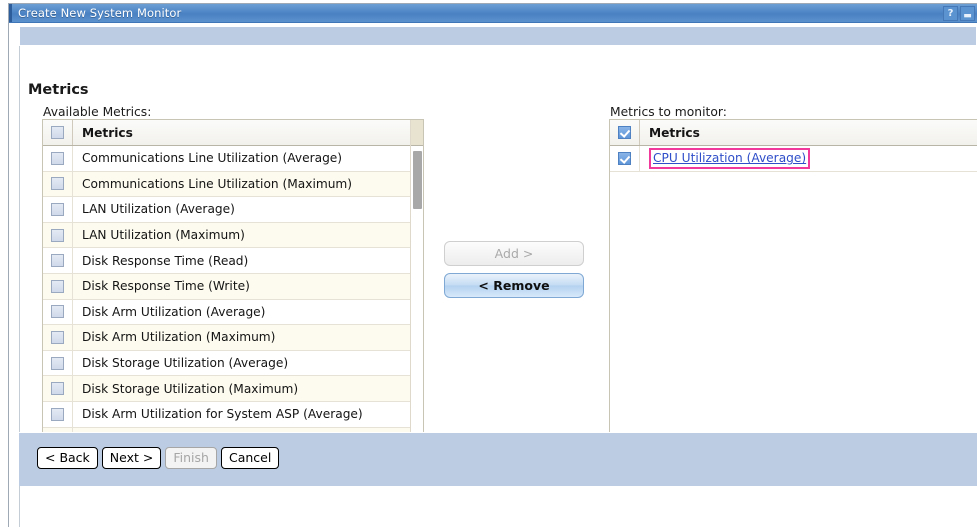 The image size is (977, 527). I want to click on remove-button: < Remove, so click(514, 285).